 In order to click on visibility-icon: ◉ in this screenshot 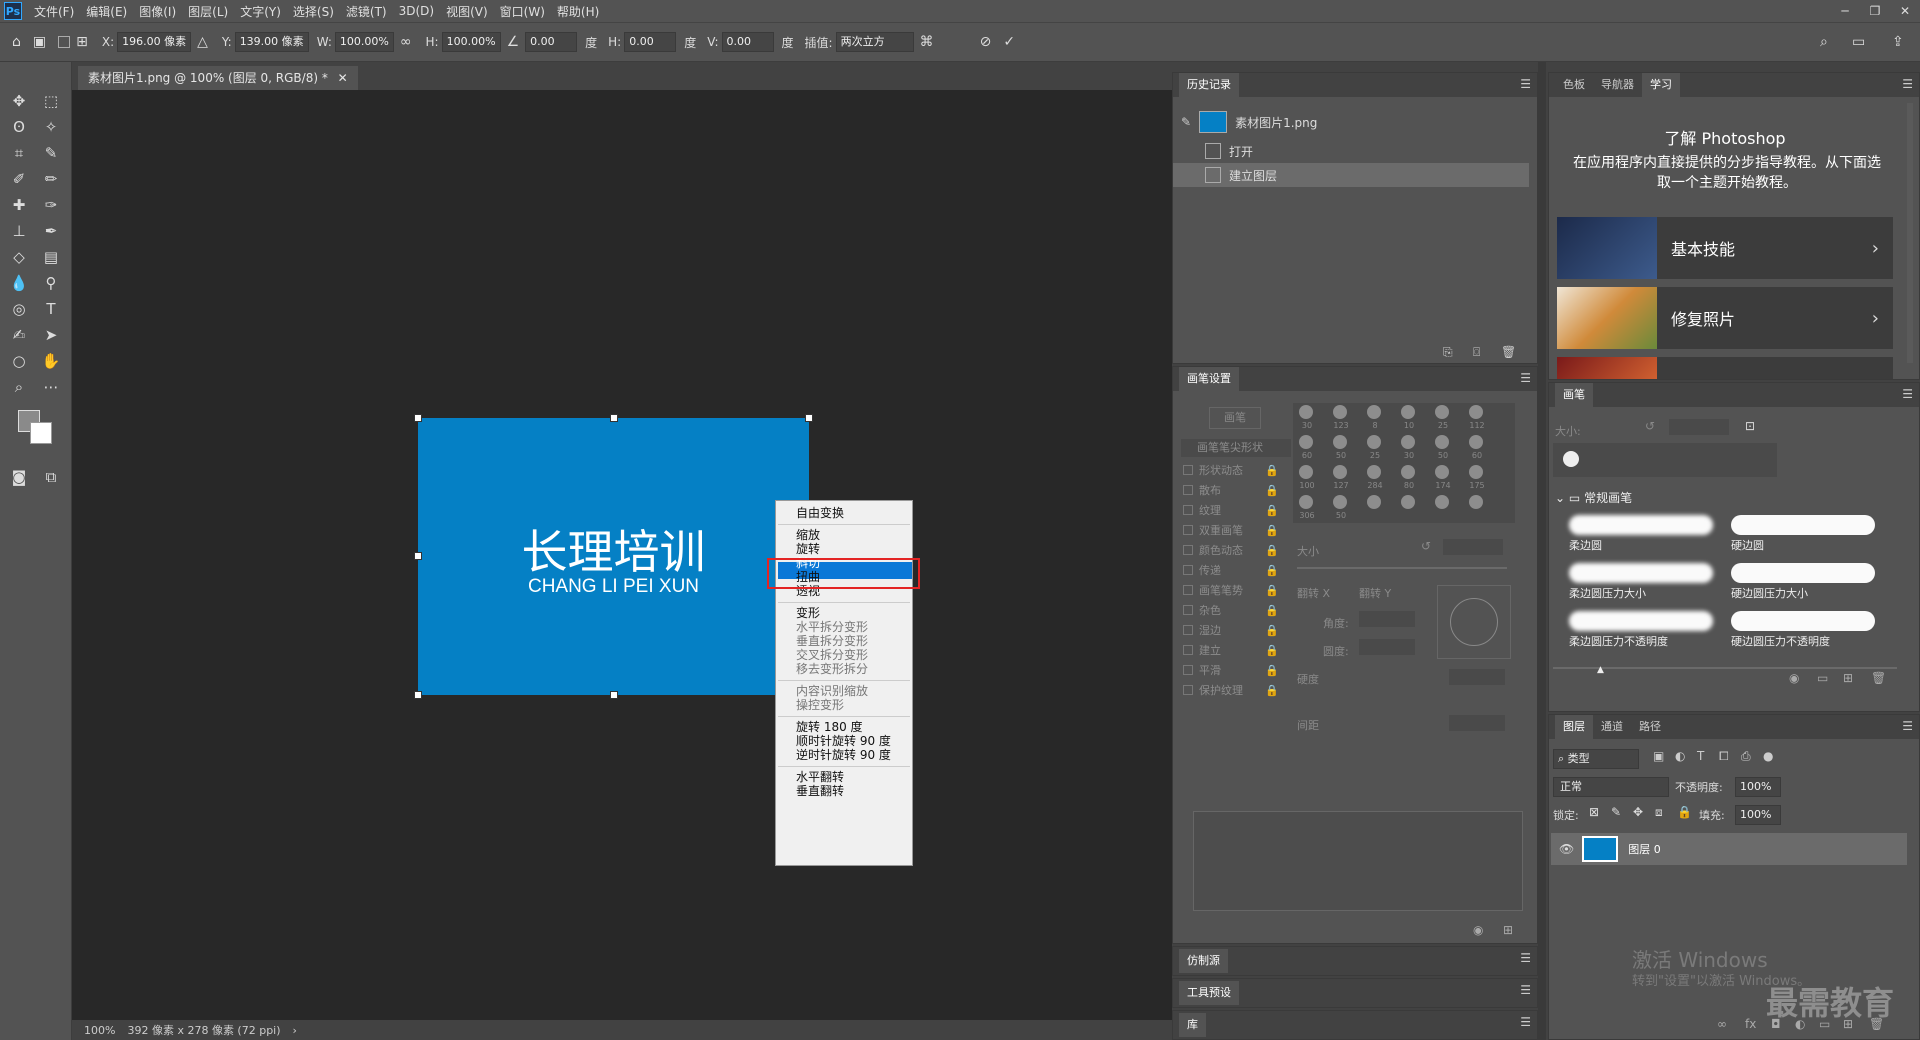, I will do `click(1794, 678)`.